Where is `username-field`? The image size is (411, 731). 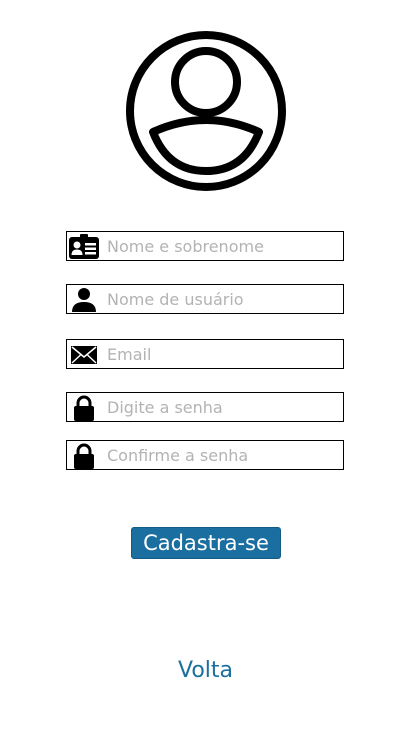
username-field is located at coordinates (205, 299).